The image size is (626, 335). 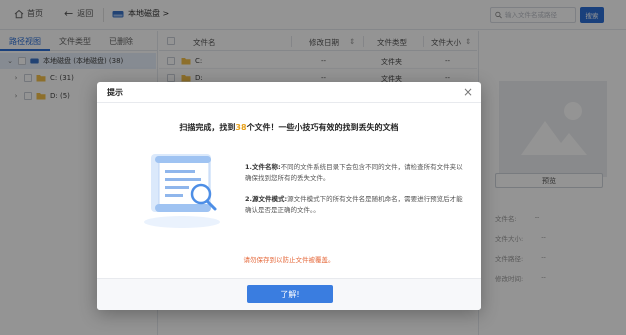 I want to click on got-it-button: 了解!, so click(x=290, y=294).